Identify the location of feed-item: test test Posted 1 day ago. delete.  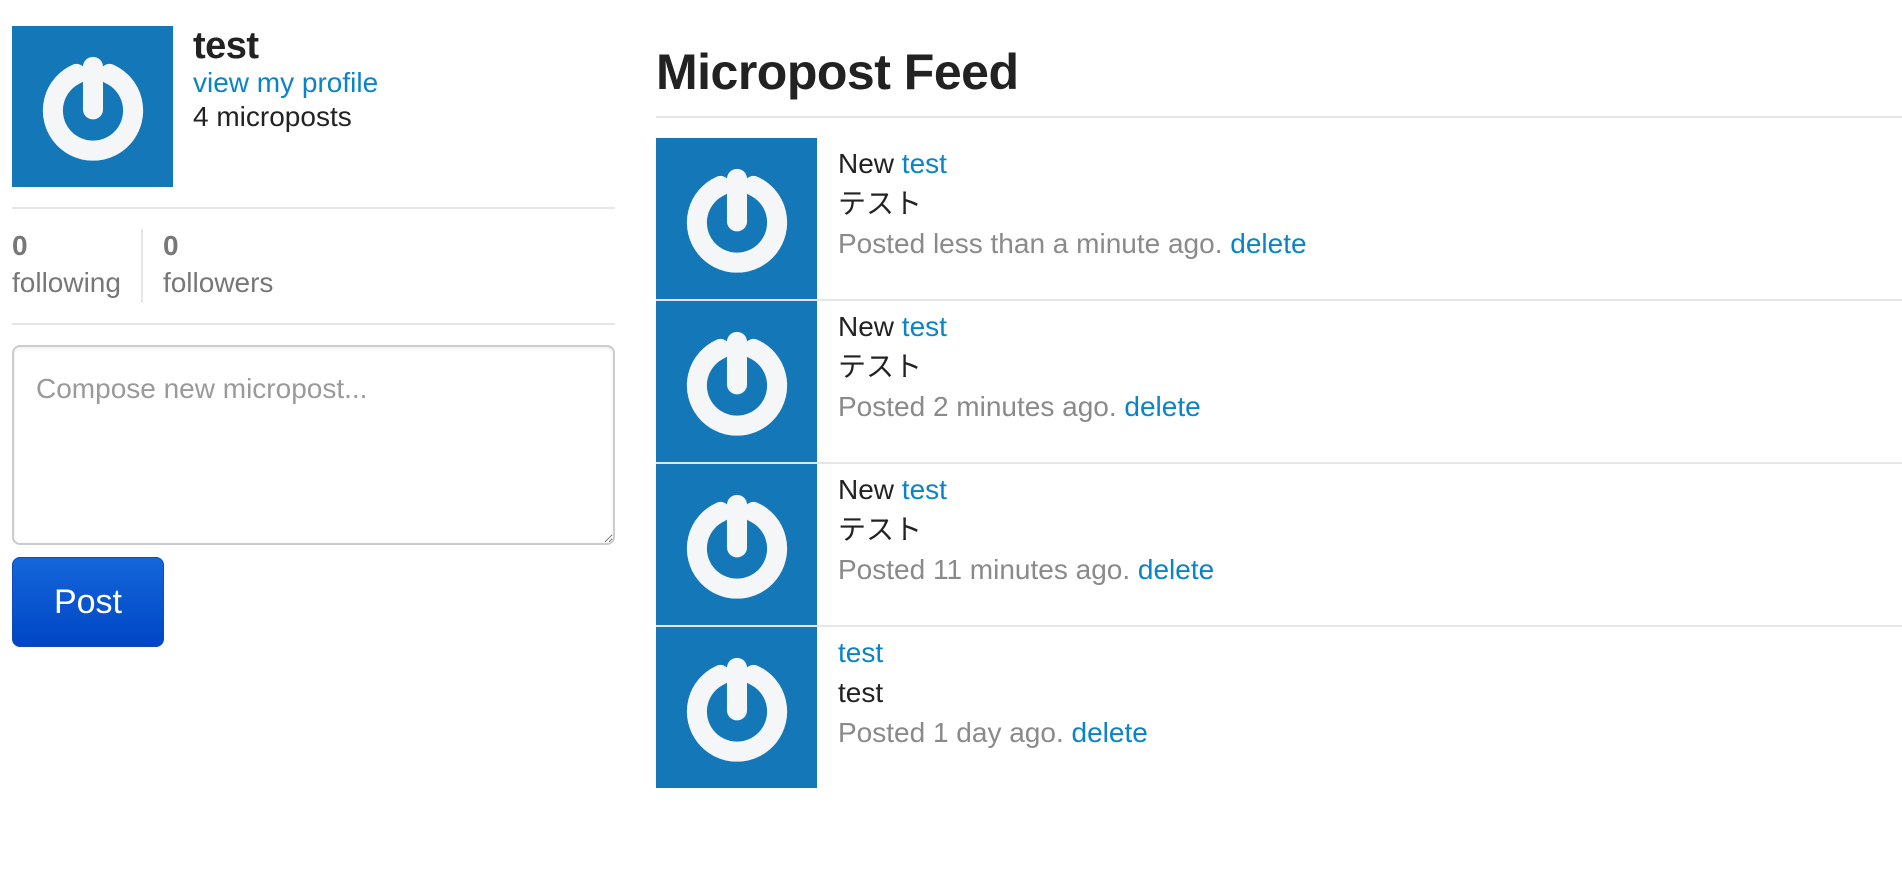
(1279, 708).